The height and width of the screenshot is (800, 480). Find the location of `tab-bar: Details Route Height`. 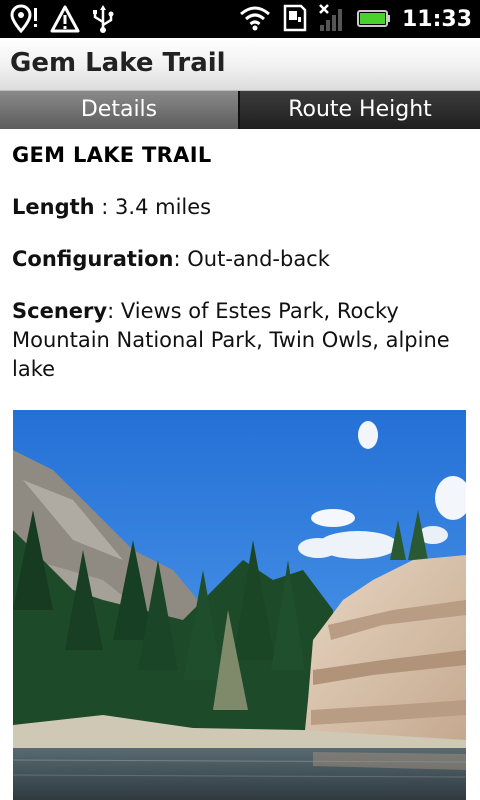

tab-bar: Details Route Height is located at coordinates (240, 110).